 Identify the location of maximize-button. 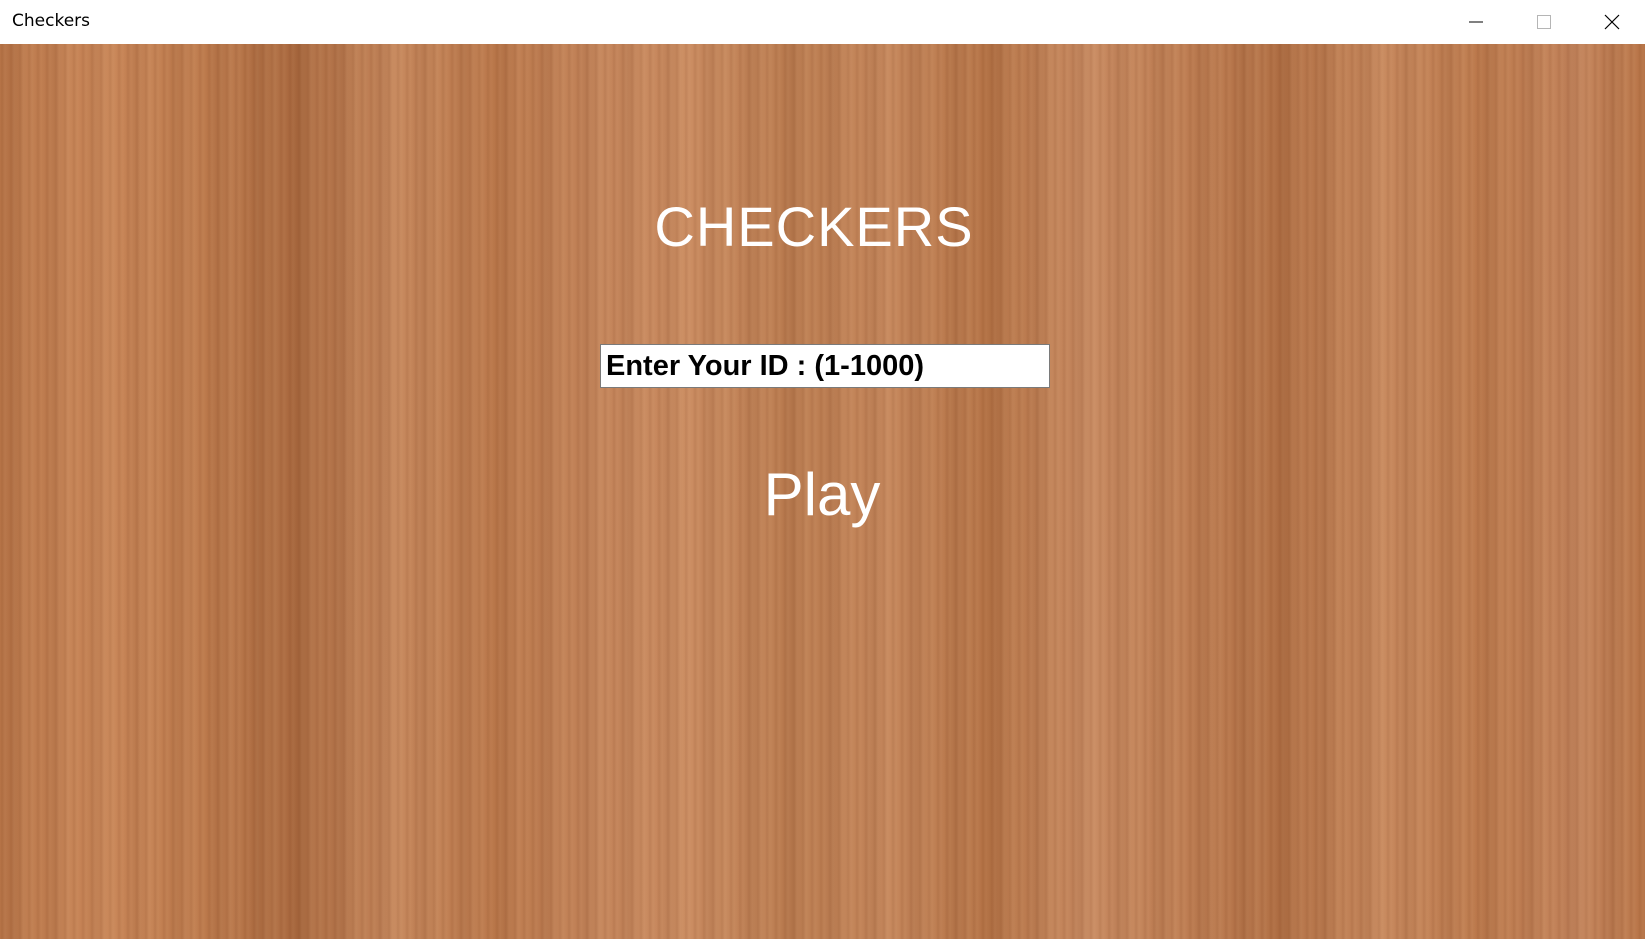
(1544, 22).